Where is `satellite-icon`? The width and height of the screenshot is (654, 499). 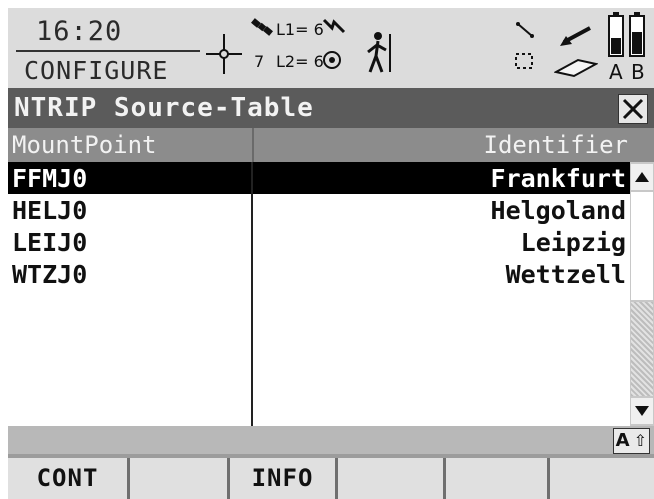 satellite-icon is located at coordinates (262, 27).